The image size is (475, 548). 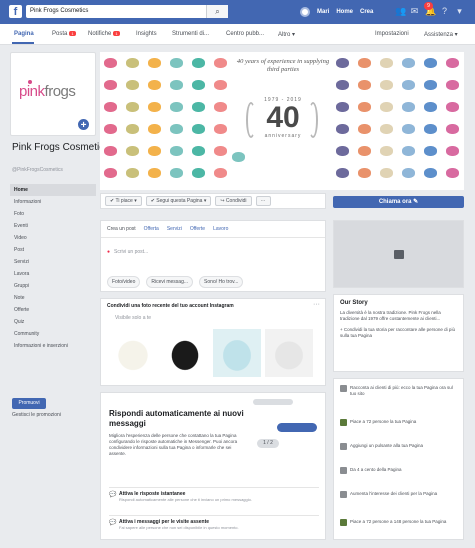 What do you see at coordinates (60, 91) in the screenshot?
I see `logo-frogs-text: frogs` at bounding box center [60, 91].